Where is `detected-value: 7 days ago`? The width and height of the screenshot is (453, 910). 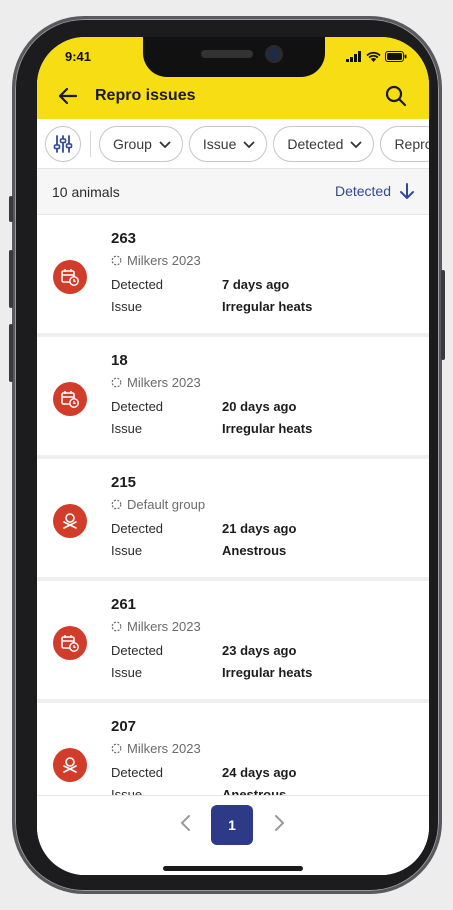 detected-value: 7 days ago is located at coordinates (256, 284).